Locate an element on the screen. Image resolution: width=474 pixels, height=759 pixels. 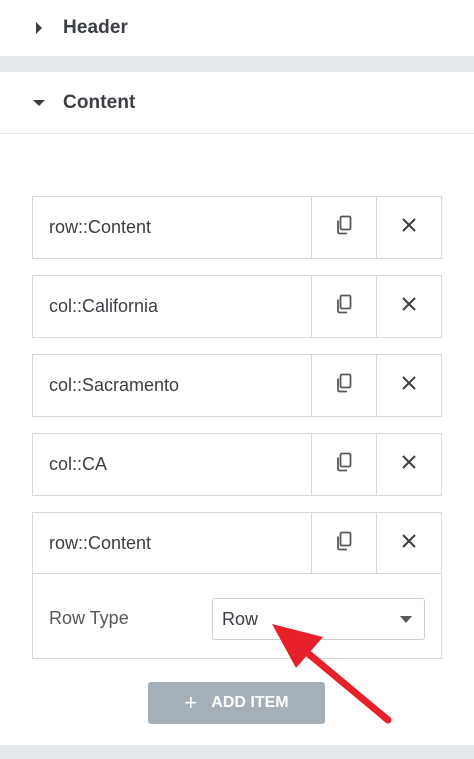
plus-icon: + is located at coordinates (191, 702).